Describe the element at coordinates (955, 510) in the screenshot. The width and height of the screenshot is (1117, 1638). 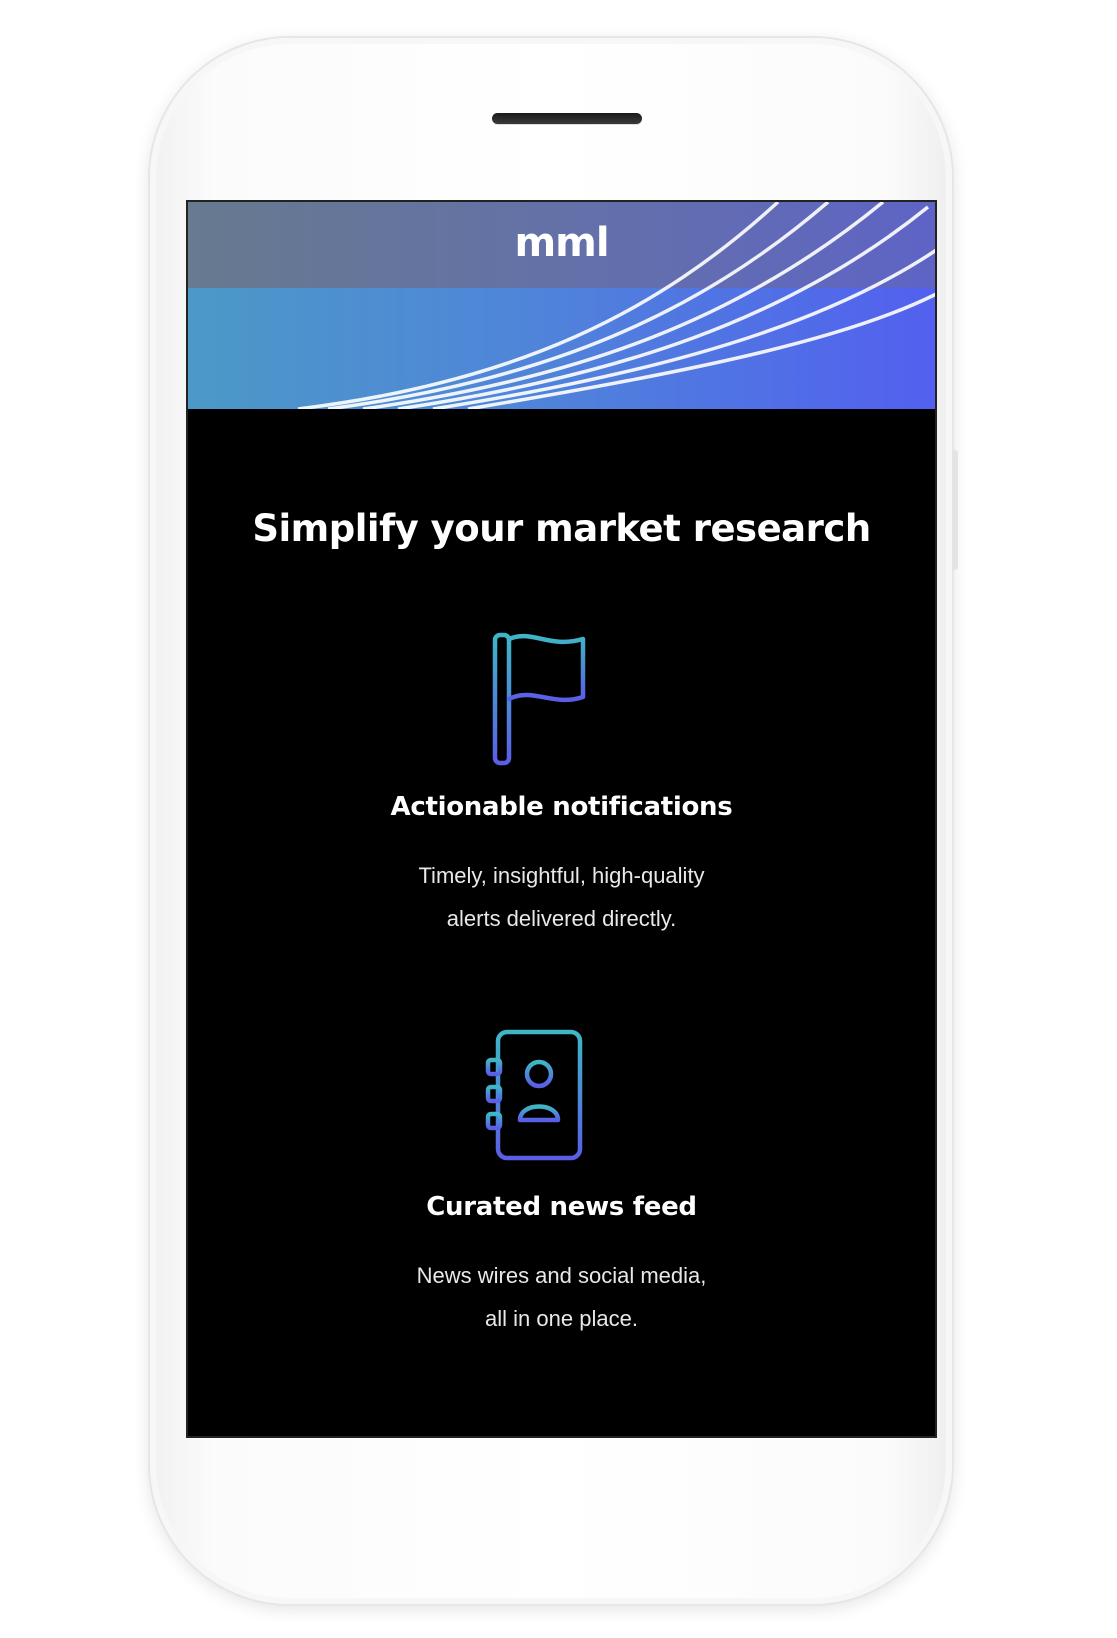
I see `phone-side-button` at that location.